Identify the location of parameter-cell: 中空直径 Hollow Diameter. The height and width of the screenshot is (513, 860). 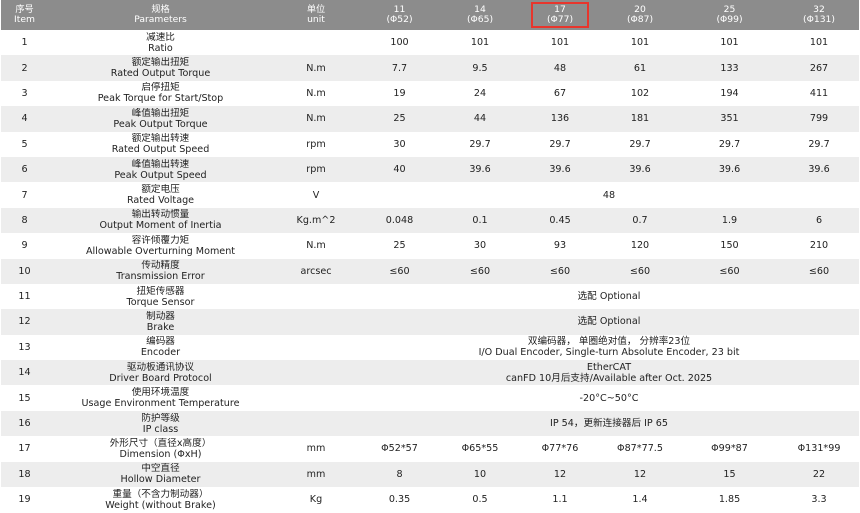
(160, 474).